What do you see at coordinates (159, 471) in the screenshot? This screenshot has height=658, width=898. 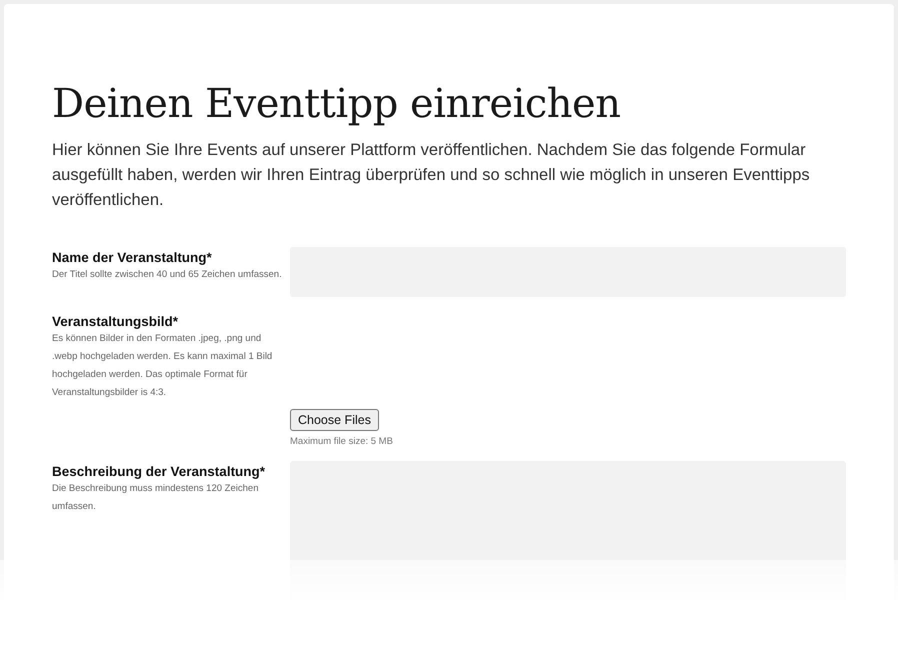 I see `field-label: Beschreibung der Veranstaltung*` at bounding box center [159, 471].